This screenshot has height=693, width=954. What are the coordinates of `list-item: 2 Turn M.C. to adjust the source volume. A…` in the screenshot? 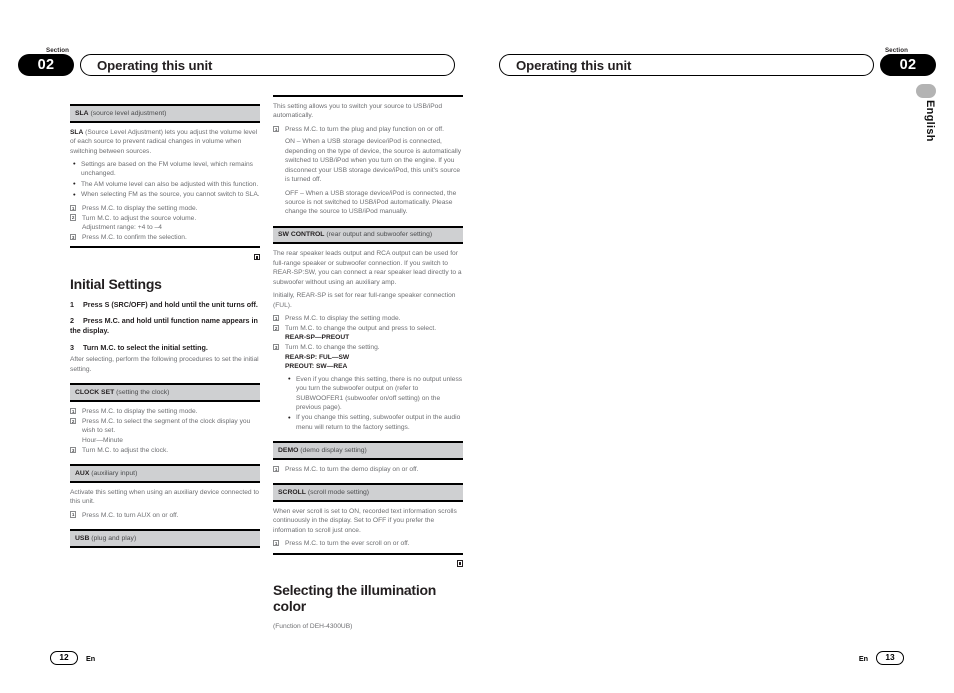 It's located at (133, 223).